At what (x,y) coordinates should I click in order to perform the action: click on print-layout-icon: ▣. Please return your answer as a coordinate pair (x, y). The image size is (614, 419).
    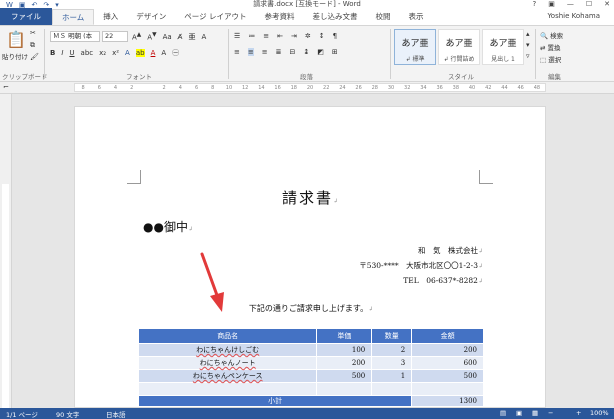
    Looking at the image, I should click on (519, 413).